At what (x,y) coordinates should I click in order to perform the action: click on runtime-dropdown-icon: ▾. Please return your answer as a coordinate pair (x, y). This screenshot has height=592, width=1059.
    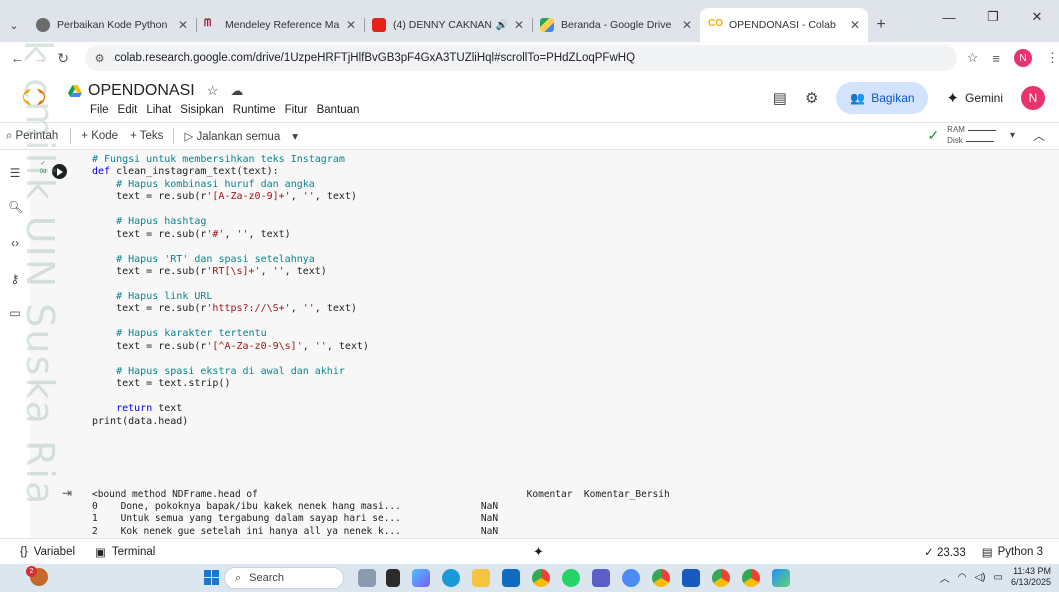
    Looking at the image, I should click on (1012, 135).